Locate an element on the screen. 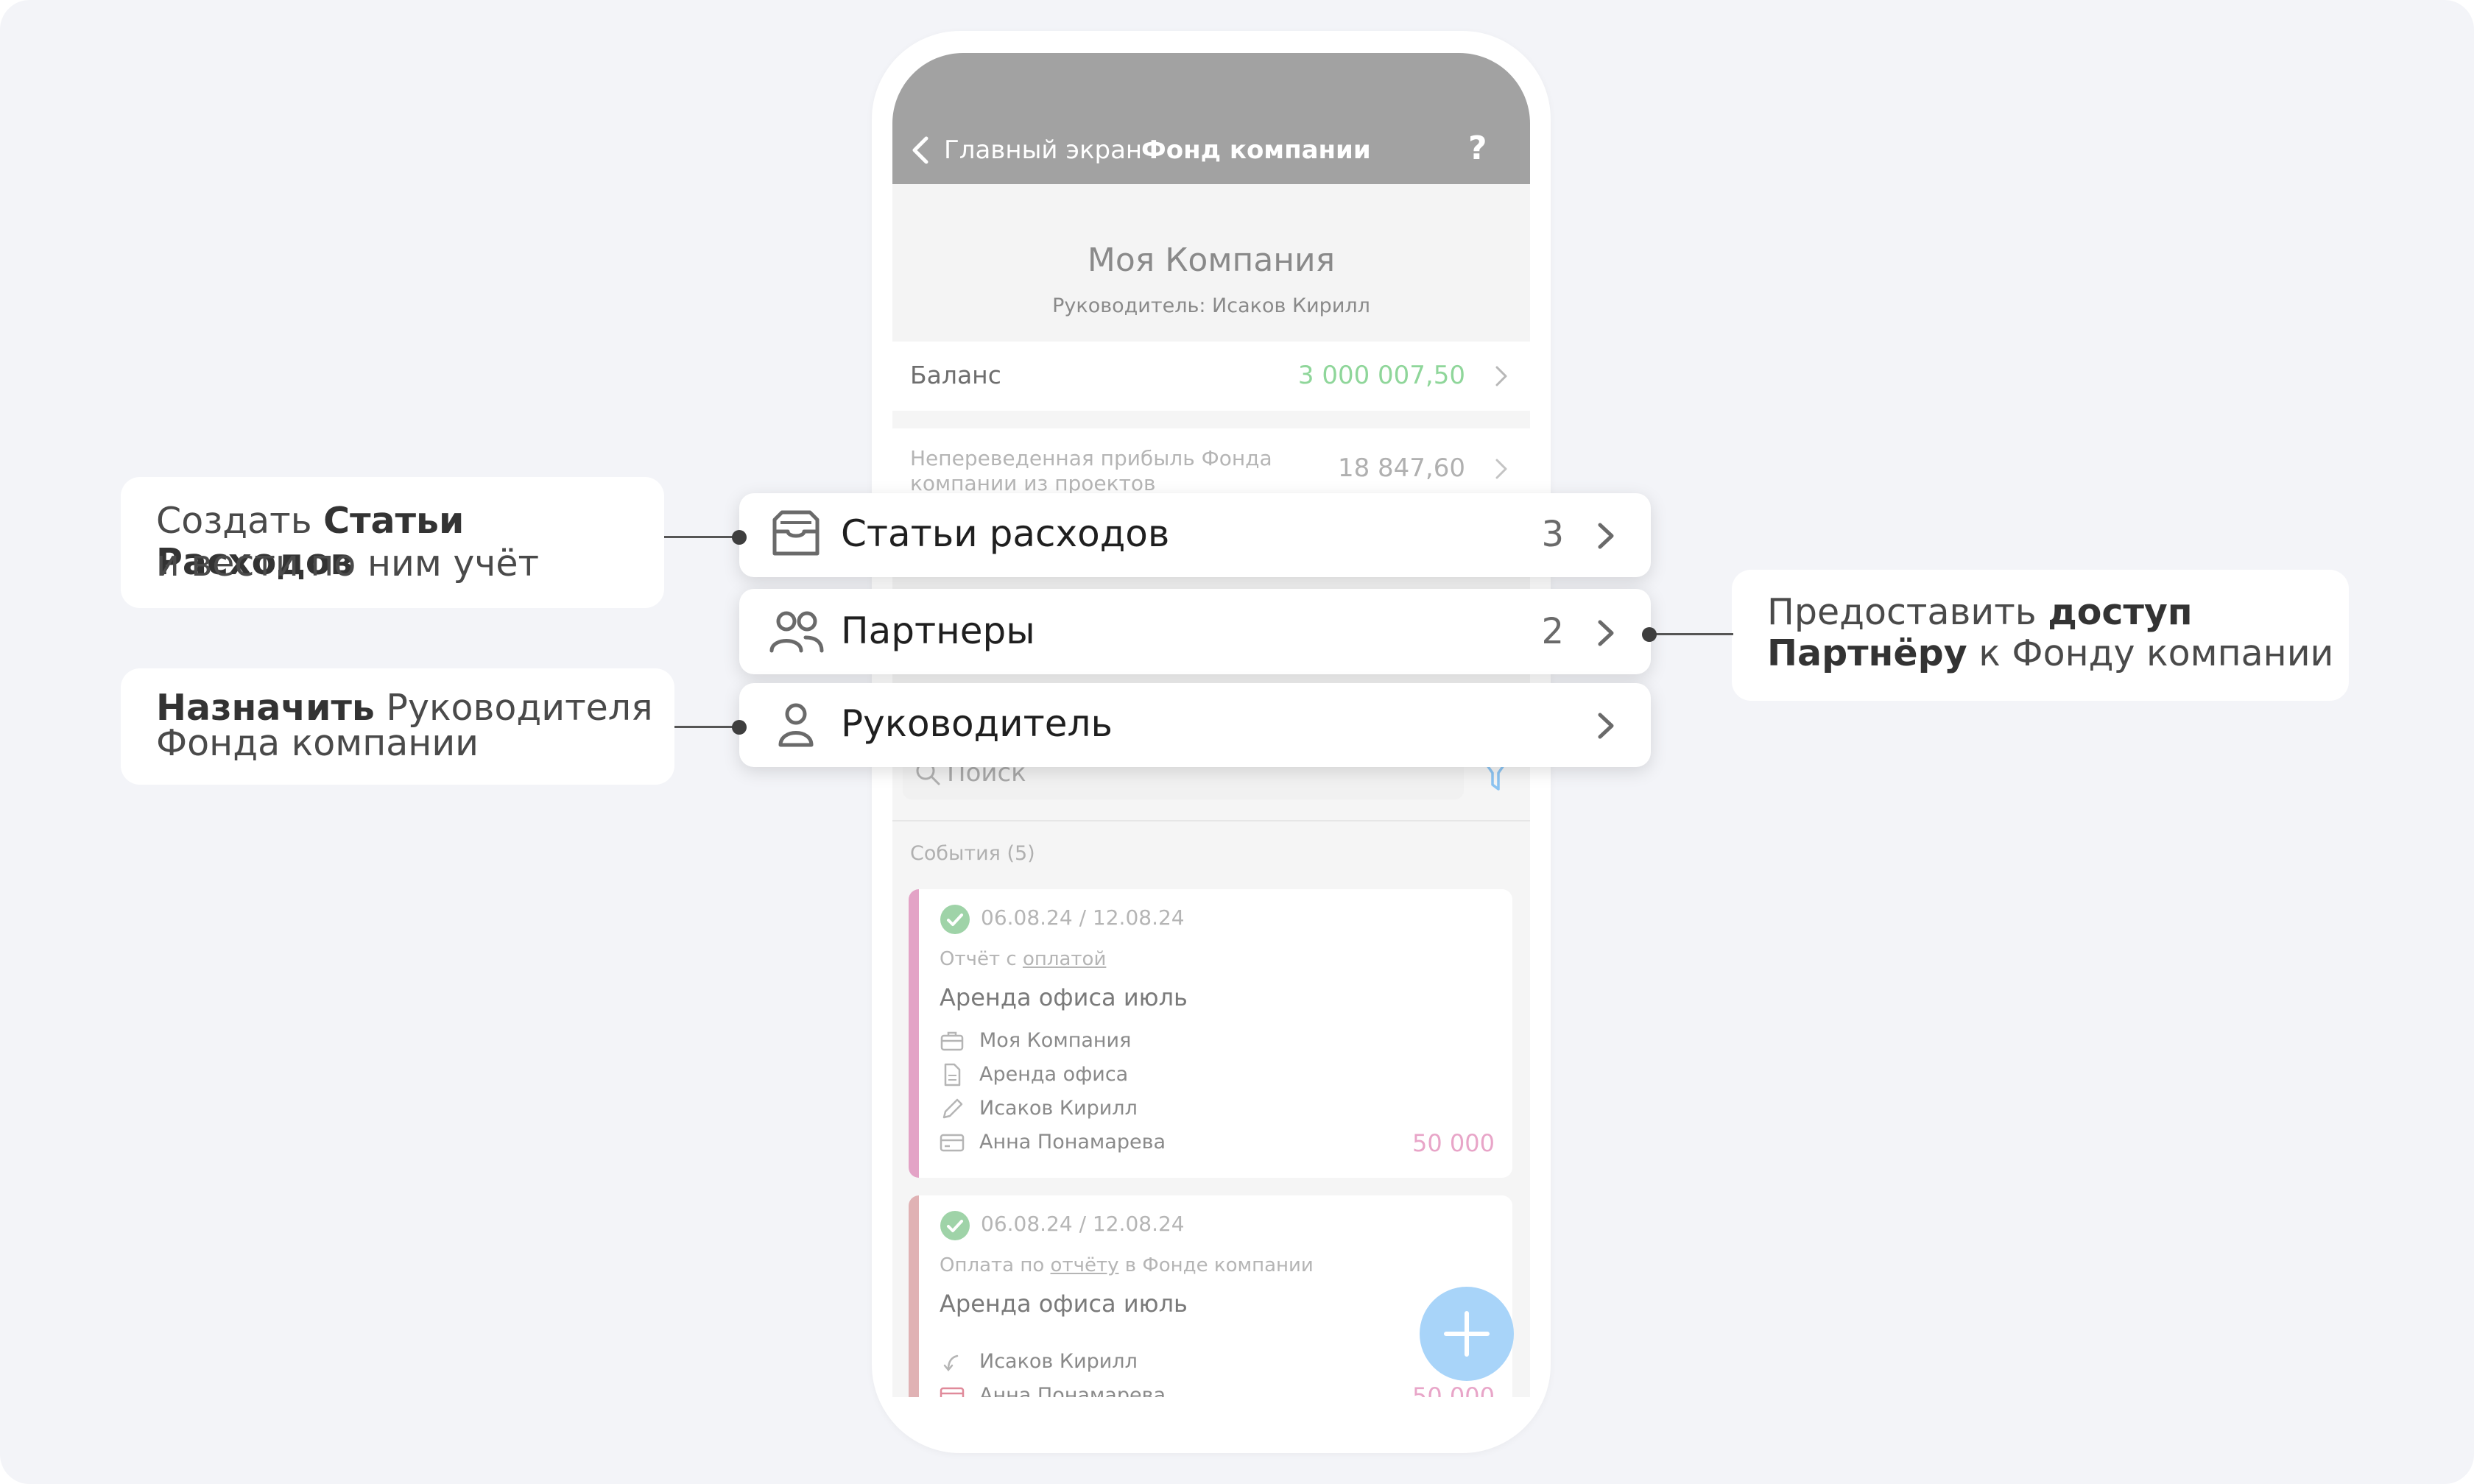 Image resolution: width=2474 pixels, height=1484 pixels. callout-bold: Партнёру is located at coordinates (1867, 653).